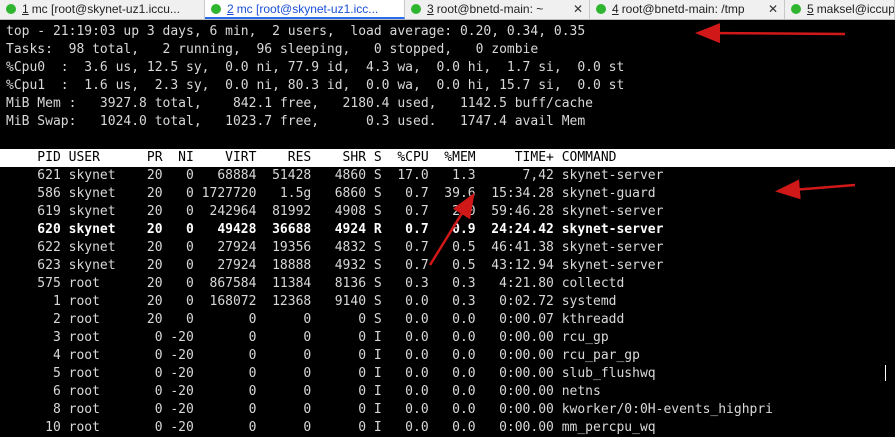  I want to click on annotation-arrow-cpu, so click(451, 229).